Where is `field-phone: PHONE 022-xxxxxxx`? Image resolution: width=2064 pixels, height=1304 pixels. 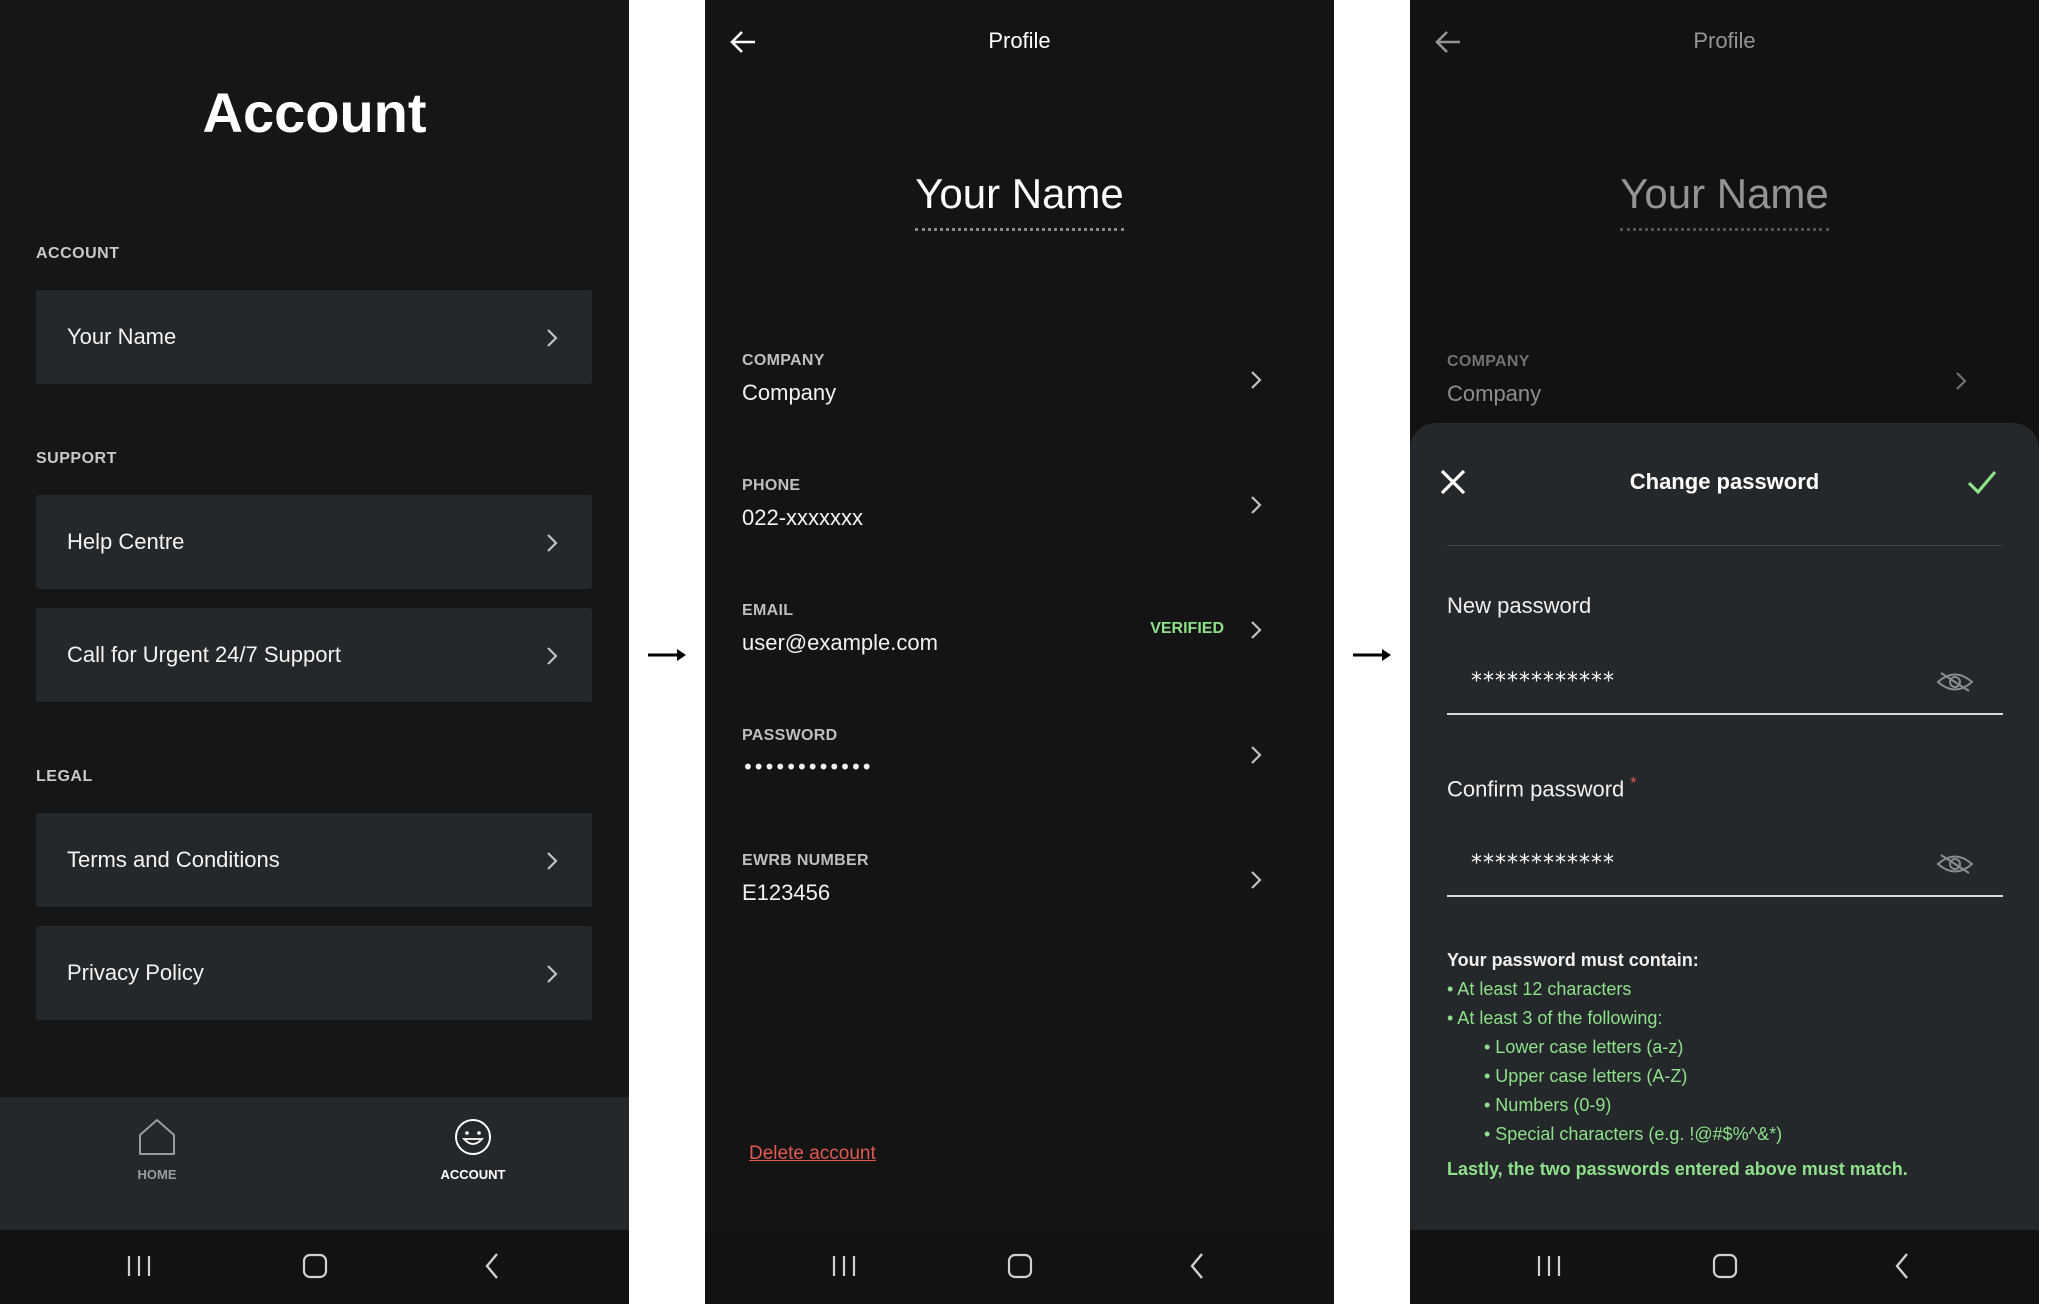
field-phone: PHONE 022-xxxxxxx is located at coordinates (1022, 527).